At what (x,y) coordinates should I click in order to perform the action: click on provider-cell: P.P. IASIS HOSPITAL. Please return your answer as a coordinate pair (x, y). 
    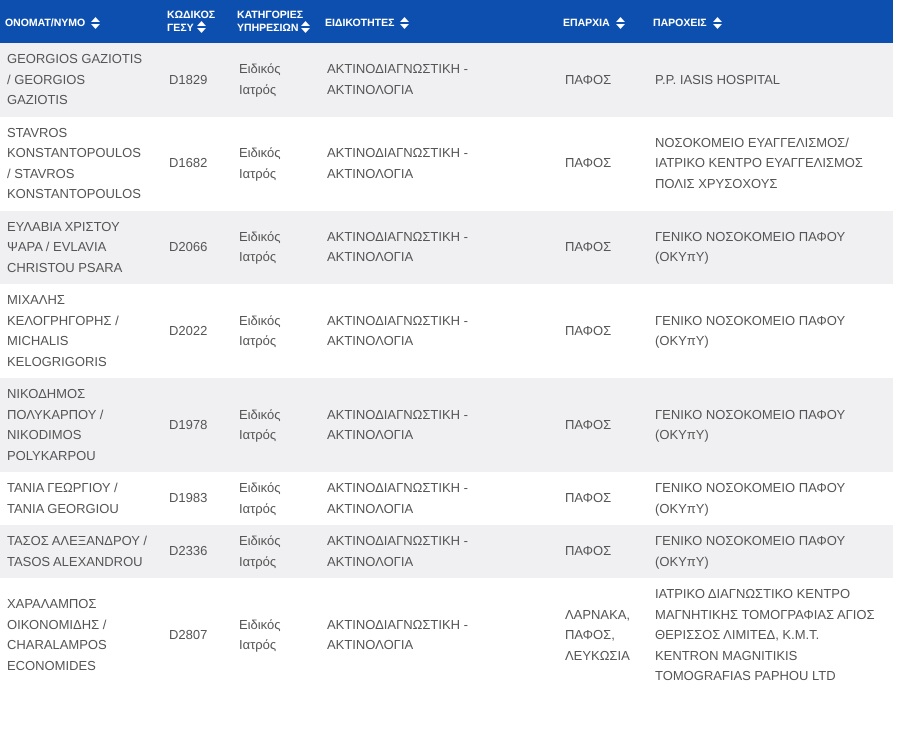
    Looking at the image, I should click on (717, 79).